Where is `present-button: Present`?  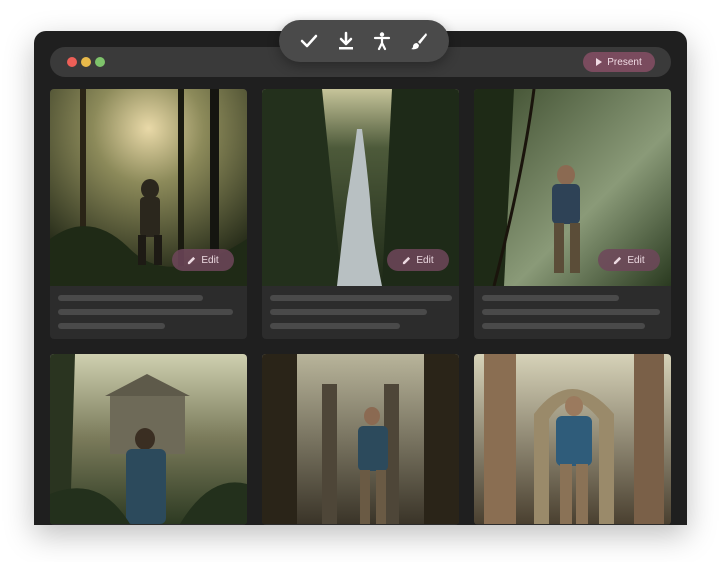 present-button: Present is located at coordinates (619, 62).